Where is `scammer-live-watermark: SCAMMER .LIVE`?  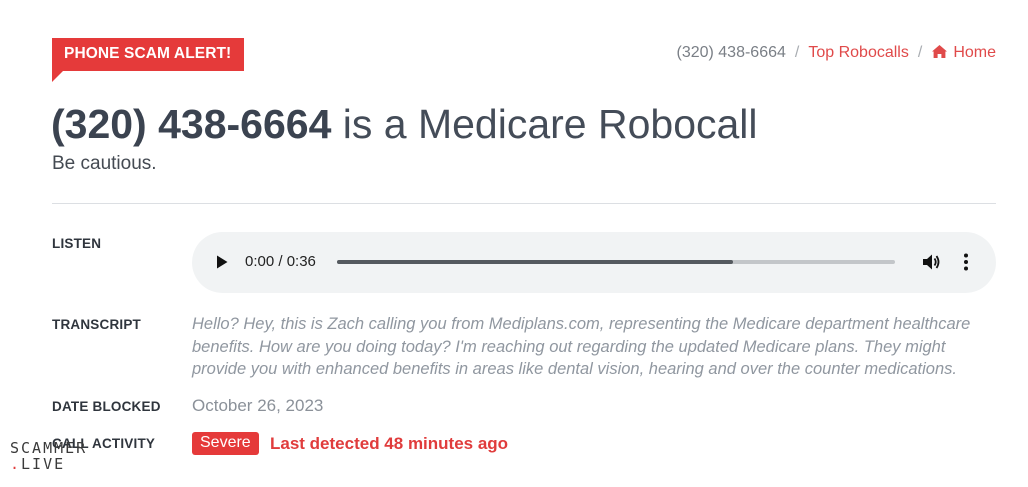
scammer-live-watermark: SCAMMER .LIVE is located at coordinates (48, 456).